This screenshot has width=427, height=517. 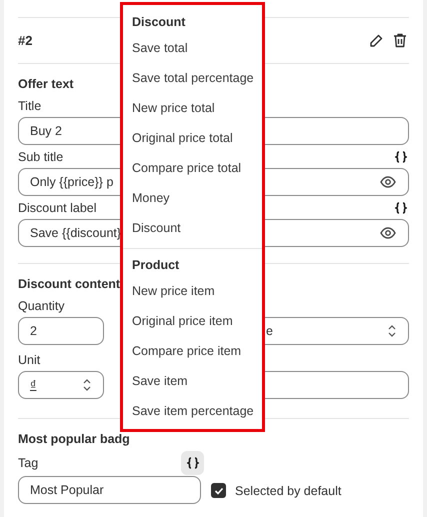 I want to click on menu-item: Save total, so click(x=160, y=48).